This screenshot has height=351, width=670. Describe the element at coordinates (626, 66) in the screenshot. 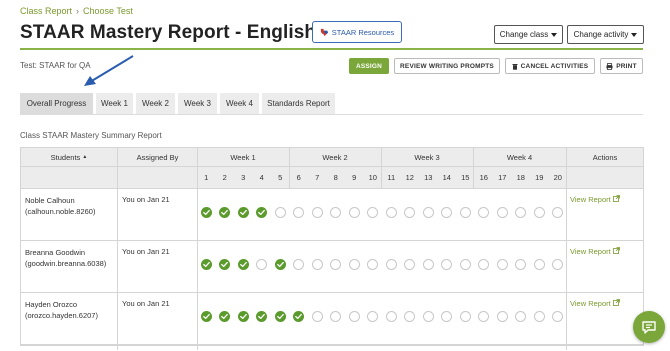

I see `print-label: PRINT` at that location.